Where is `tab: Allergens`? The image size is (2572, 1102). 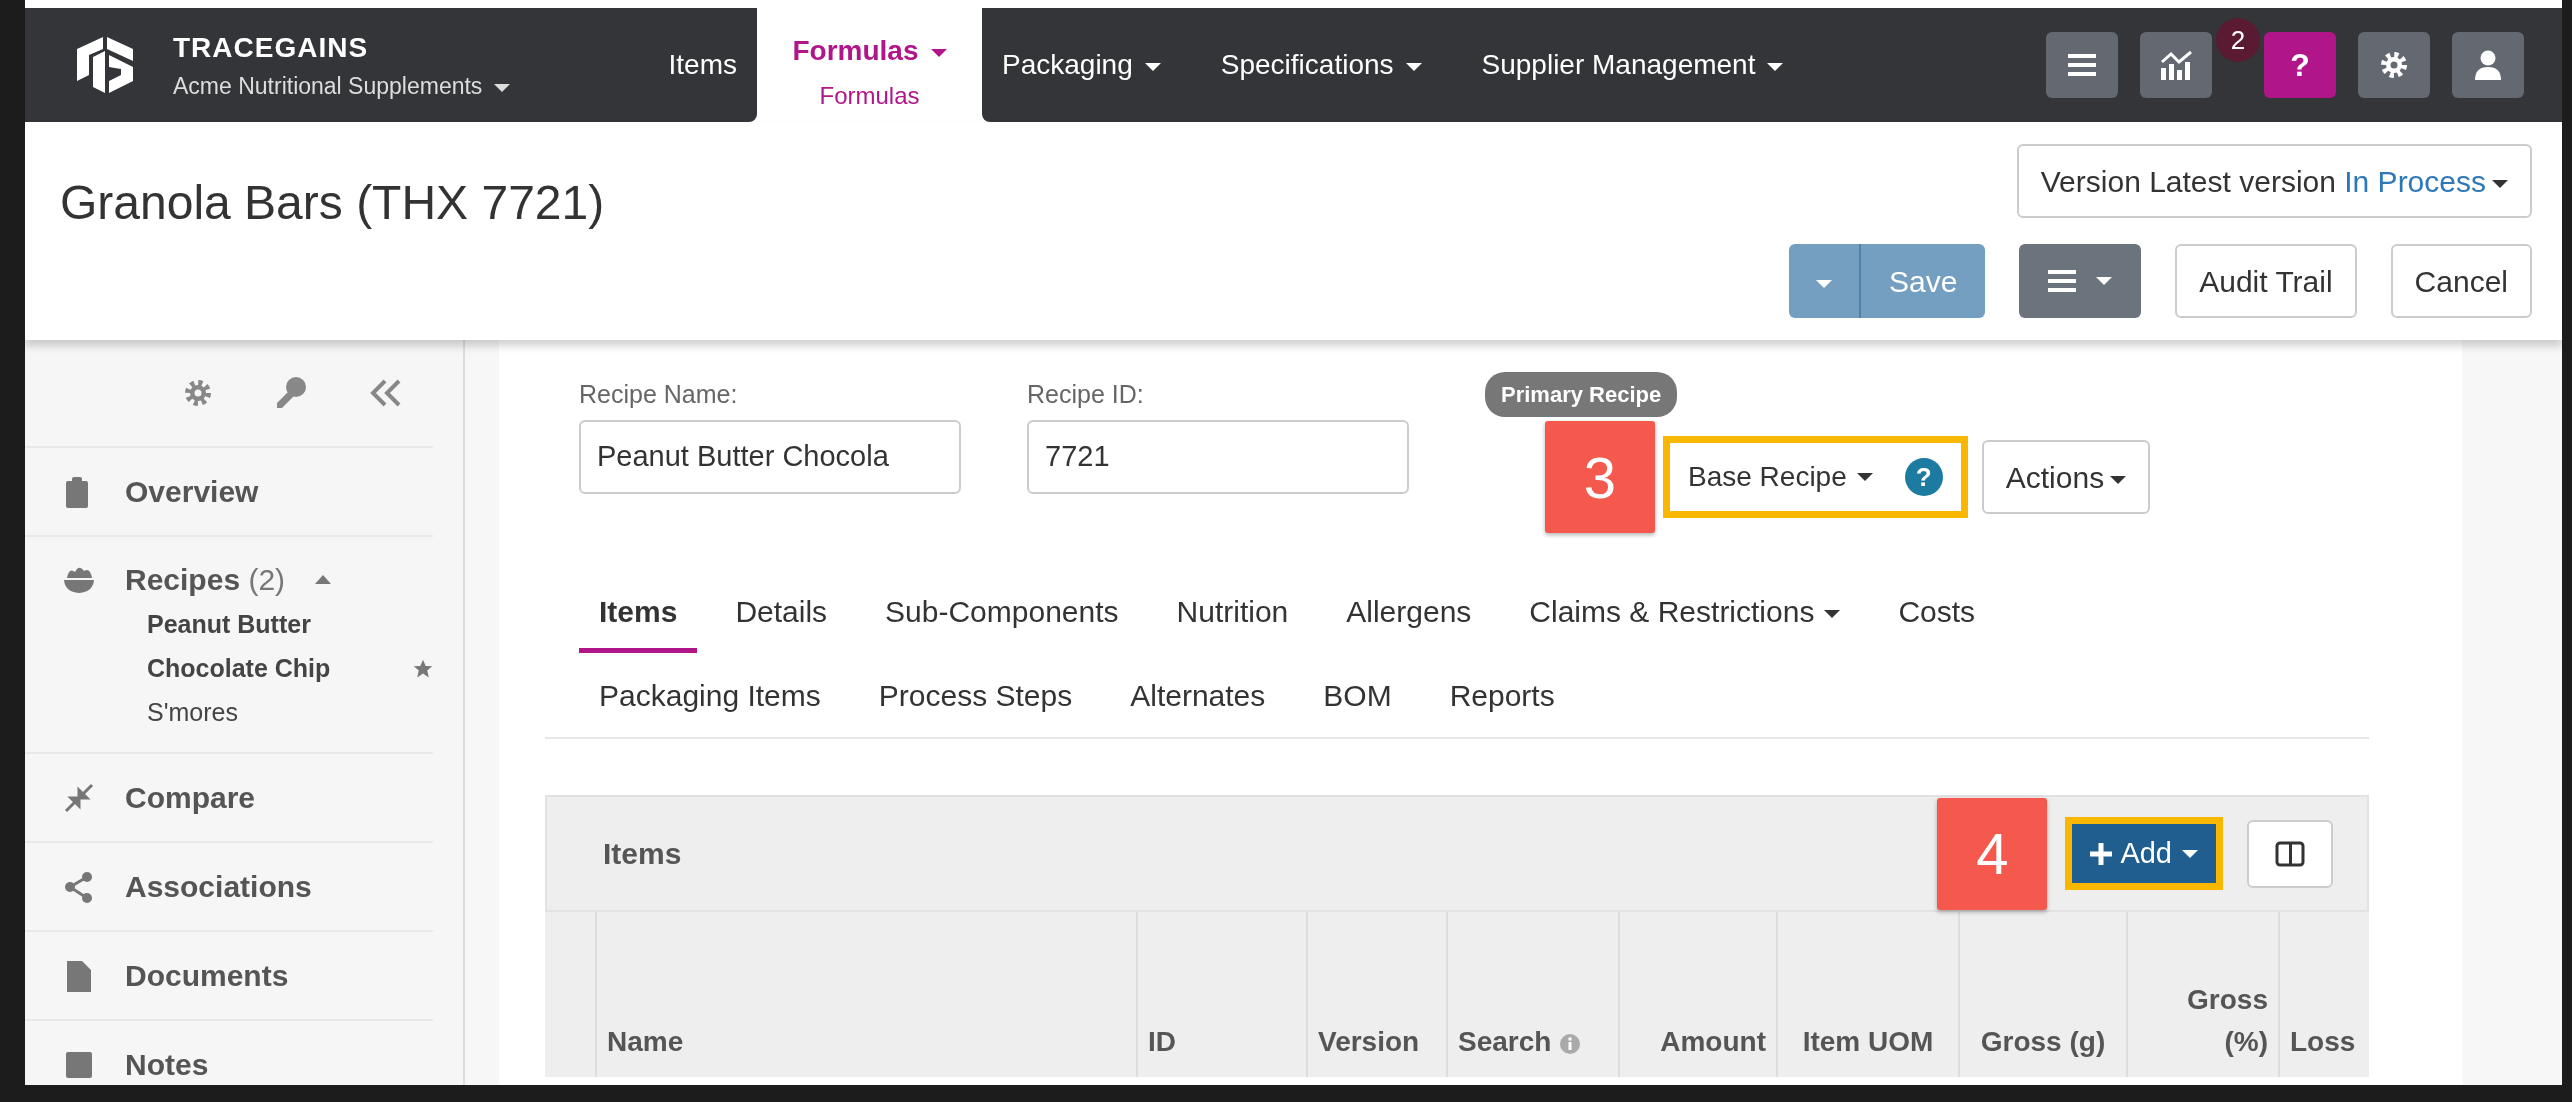 tab: Allergens is located at coordinates (1409, 611).